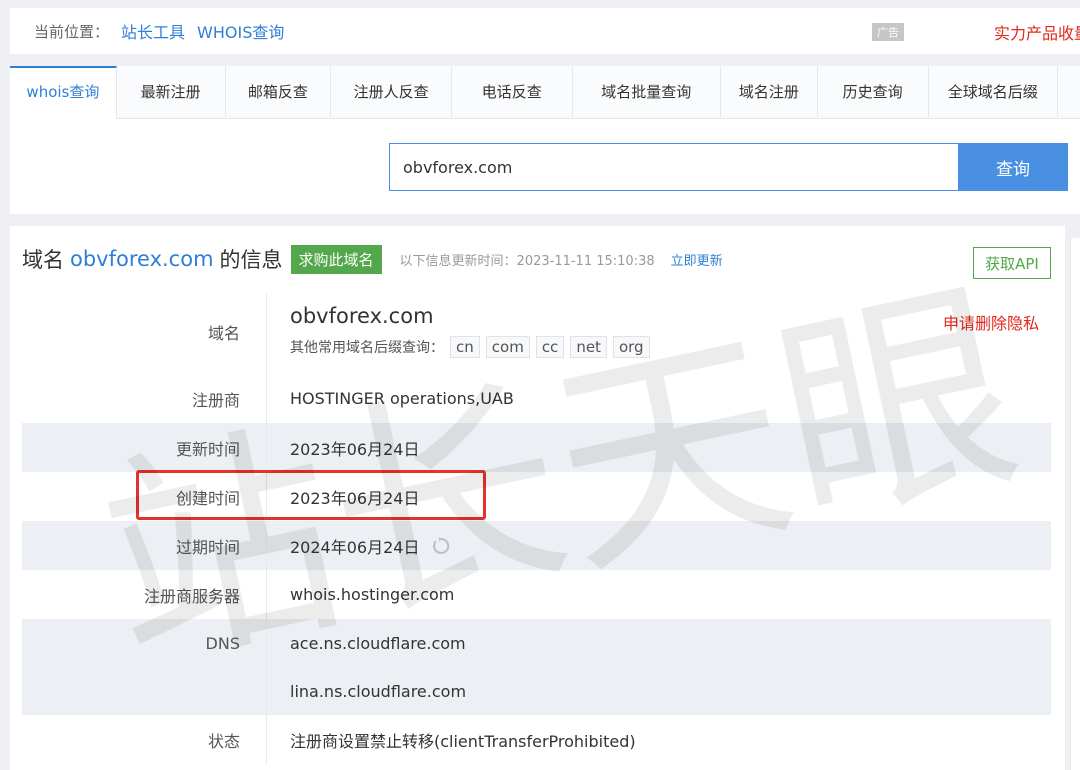  Describe the element at coordinates (588, 347) in the screenshot. I see `suffix-net: net` at that location.